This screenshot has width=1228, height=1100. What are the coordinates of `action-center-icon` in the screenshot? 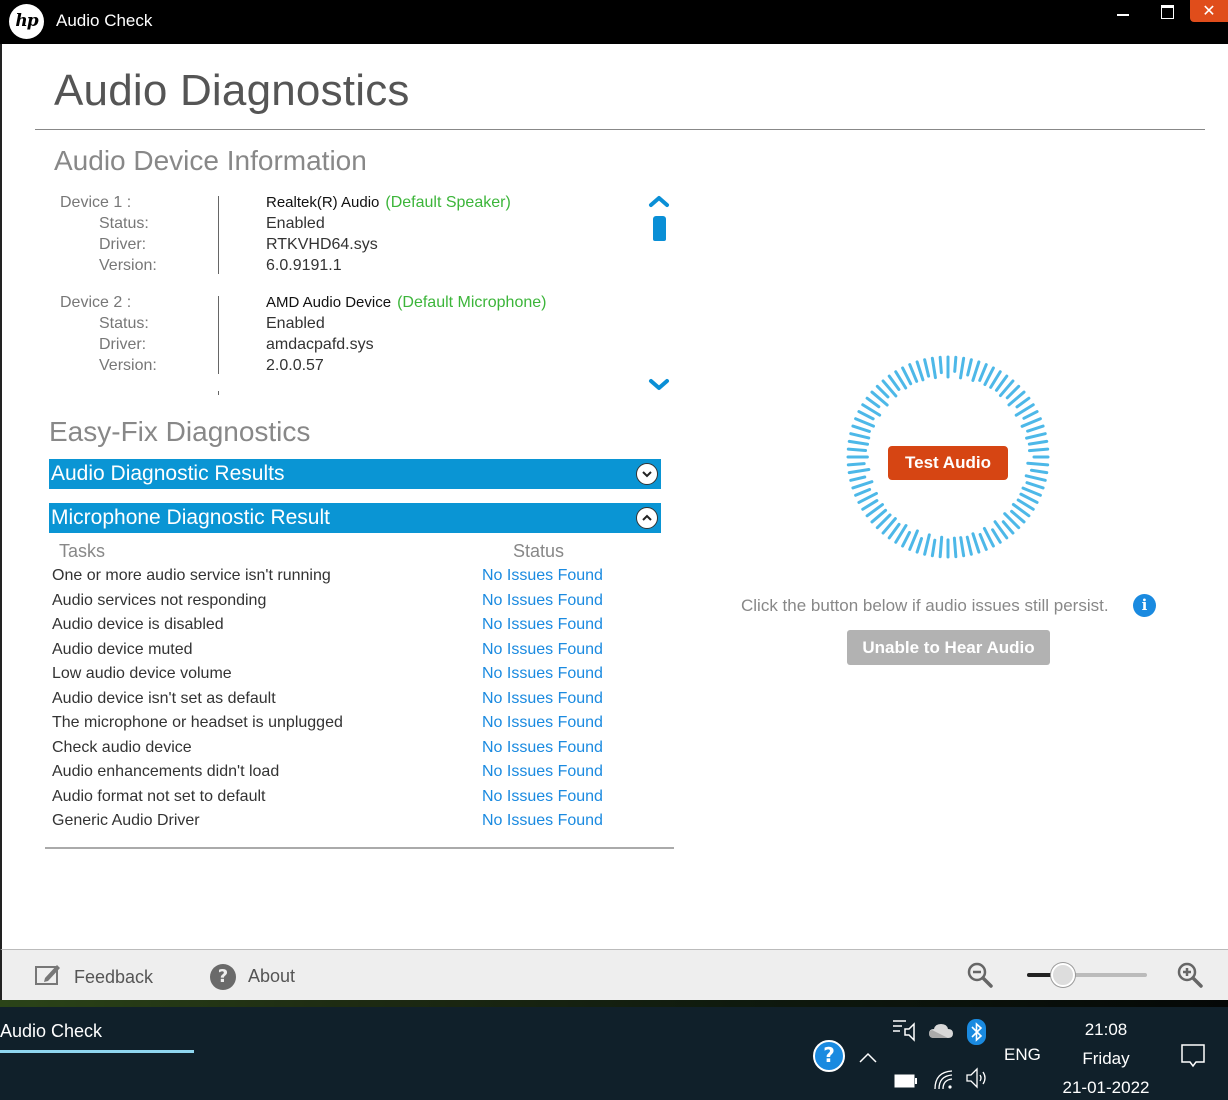 It's located at (1193, 1058).